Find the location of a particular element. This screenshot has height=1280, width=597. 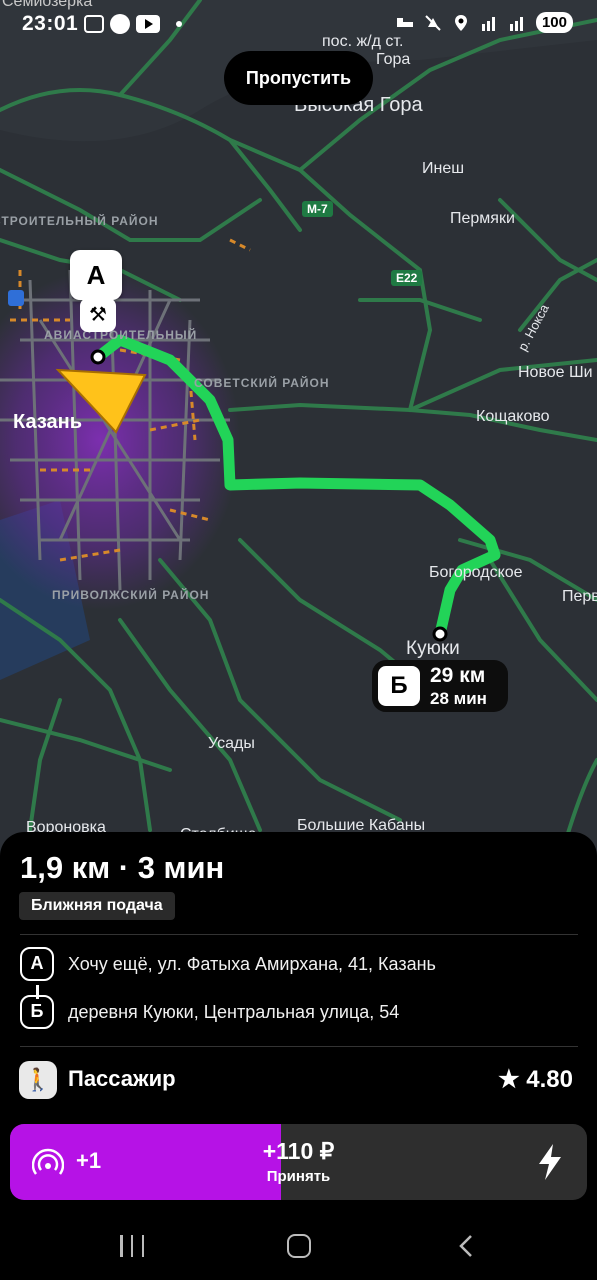

pickup-letter-icon: А is located at coordinates (37, 964).